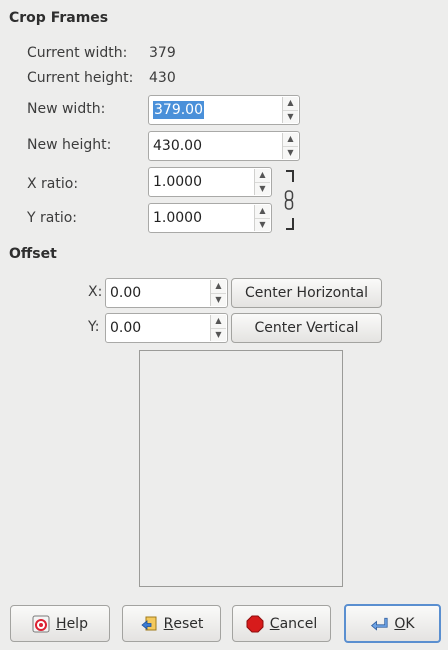 The width and height of the screenshot is (448, 650). I want to click on new-width-value: 379.00, so click(178, 110).